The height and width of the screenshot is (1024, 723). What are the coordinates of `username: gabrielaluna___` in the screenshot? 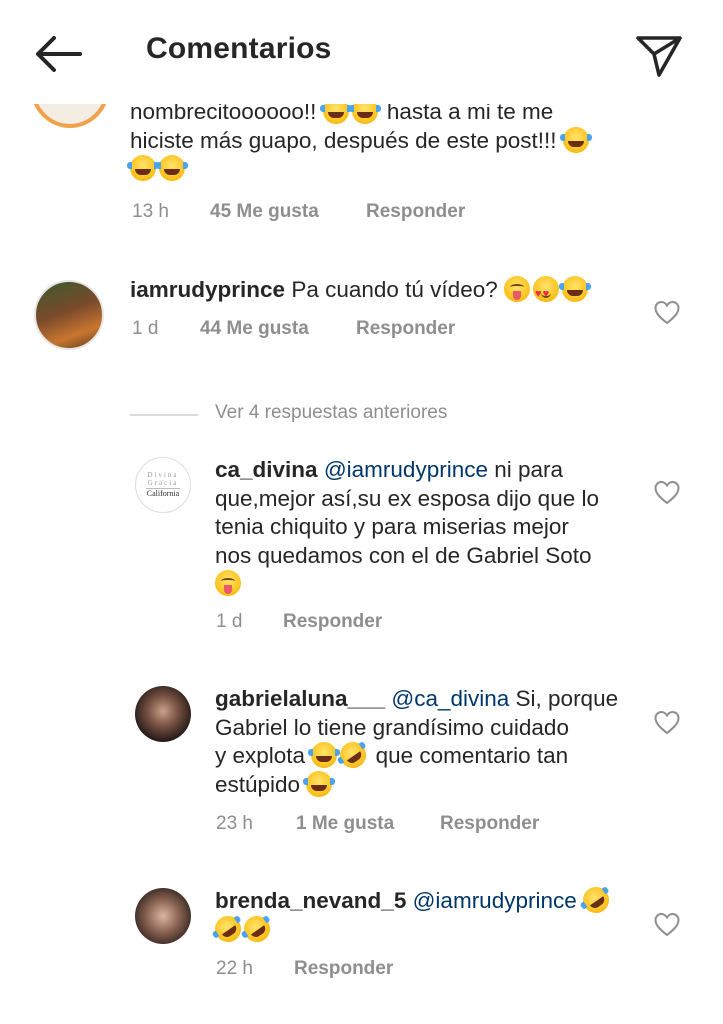 It's located at (300, 698).